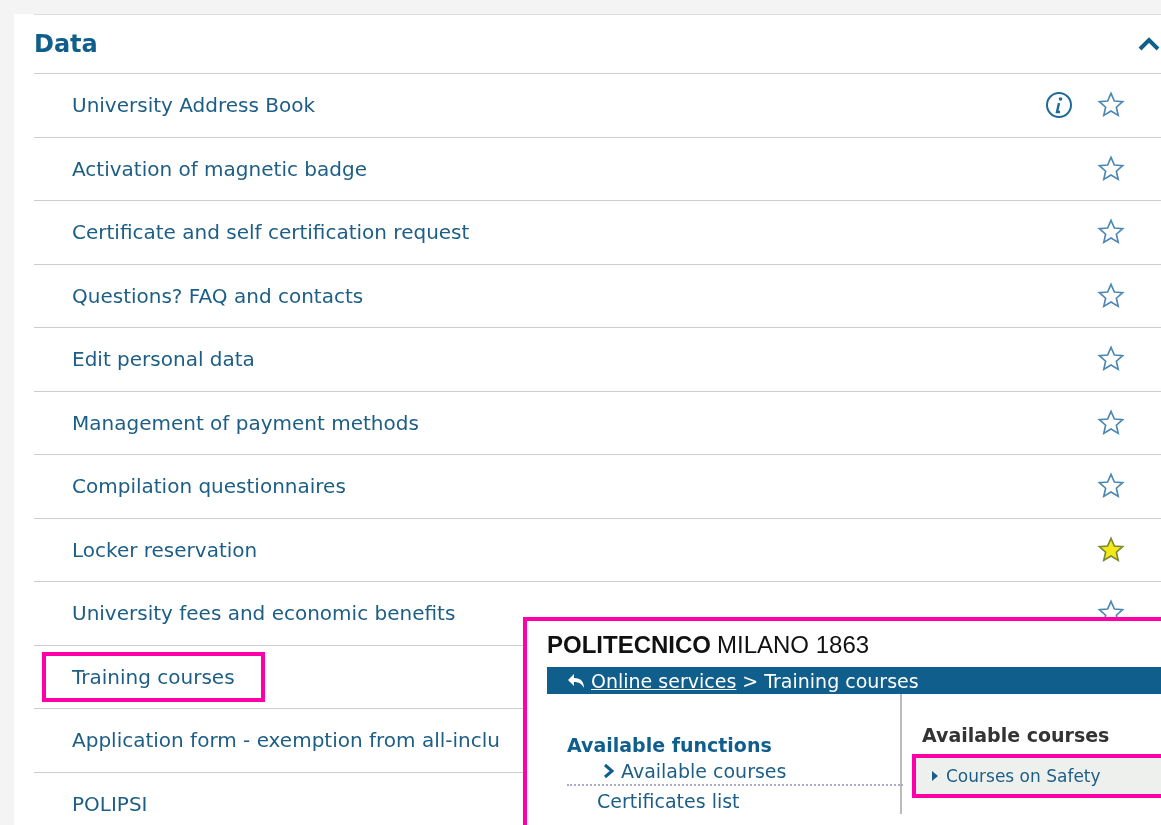 This screenshot has width=1161, height=825. Describe the element at coordinates (732, 800) in the screenshot. I see `function-link: Certificates list` at that location.